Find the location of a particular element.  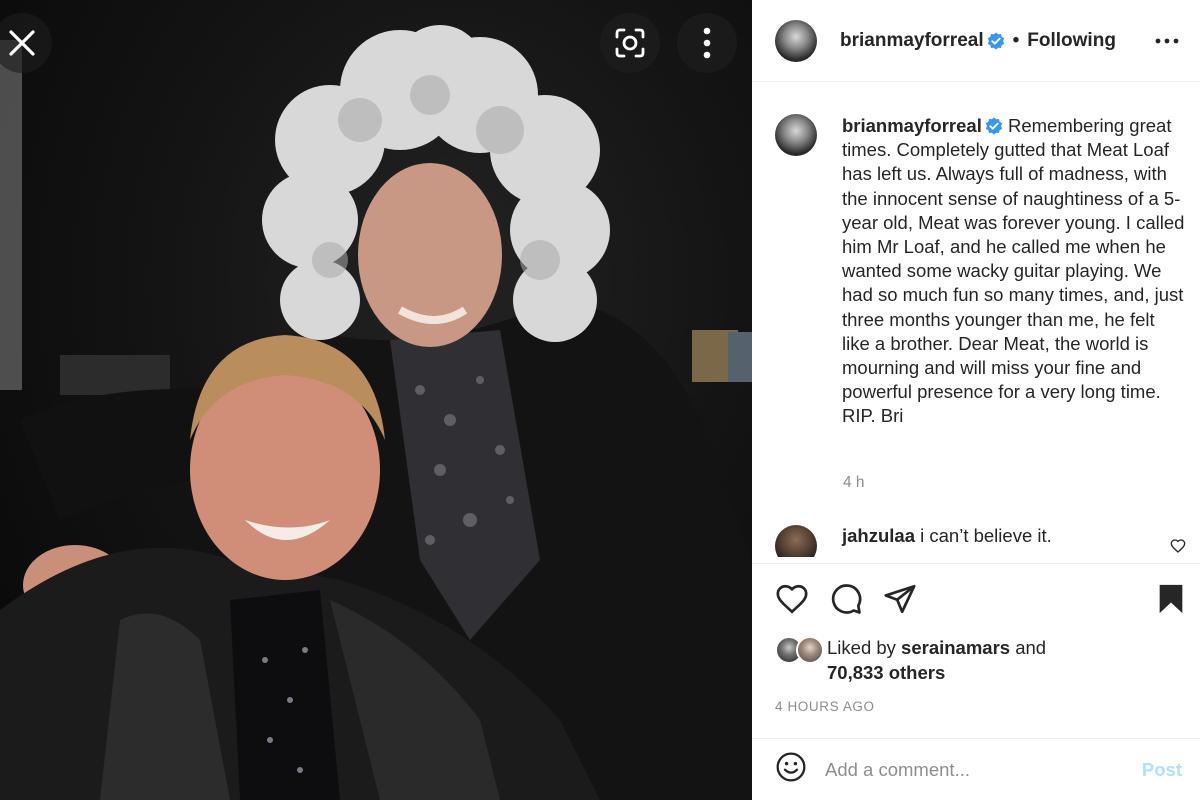

comment-text: jahzulaa i can’t believe it. is located at coordinates (947, 541).